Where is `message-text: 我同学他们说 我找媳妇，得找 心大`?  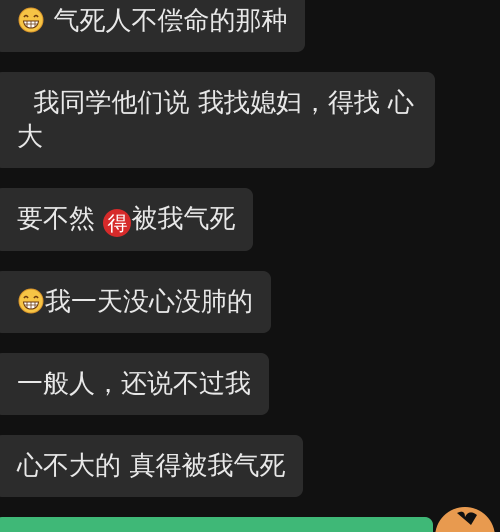 message-text: 我同学他们说 我找媳妇，得找 心大 is located at coordinates (215, 120).